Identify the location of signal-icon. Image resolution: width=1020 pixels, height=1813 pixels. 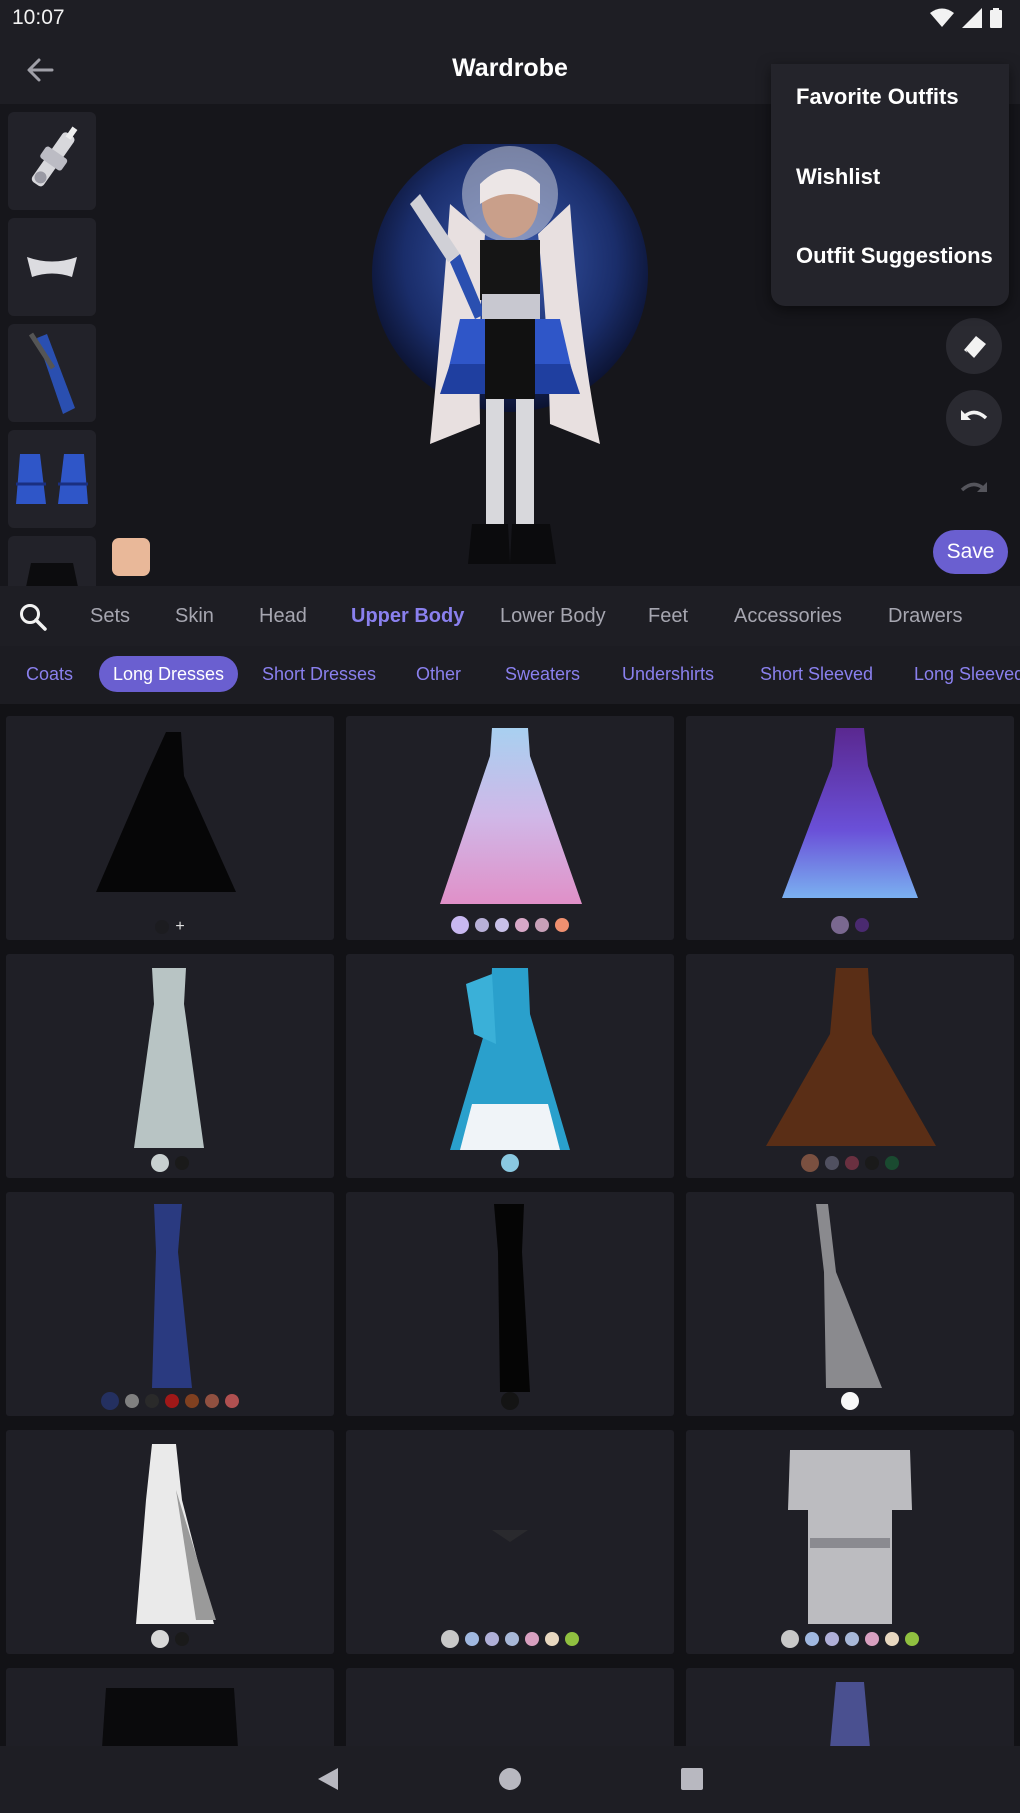
(972, 18).